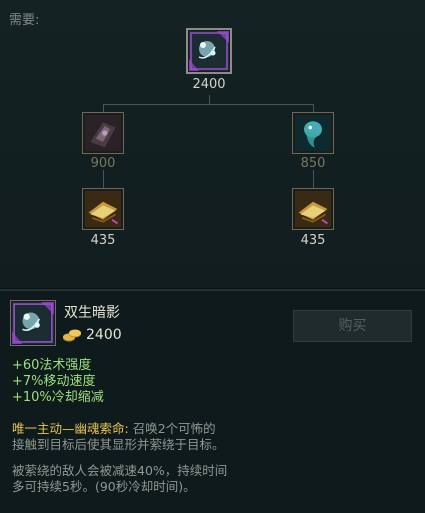 The height and width of the screenshot is (513, 425). I want to click on tree-item-left, so click(103, 133).